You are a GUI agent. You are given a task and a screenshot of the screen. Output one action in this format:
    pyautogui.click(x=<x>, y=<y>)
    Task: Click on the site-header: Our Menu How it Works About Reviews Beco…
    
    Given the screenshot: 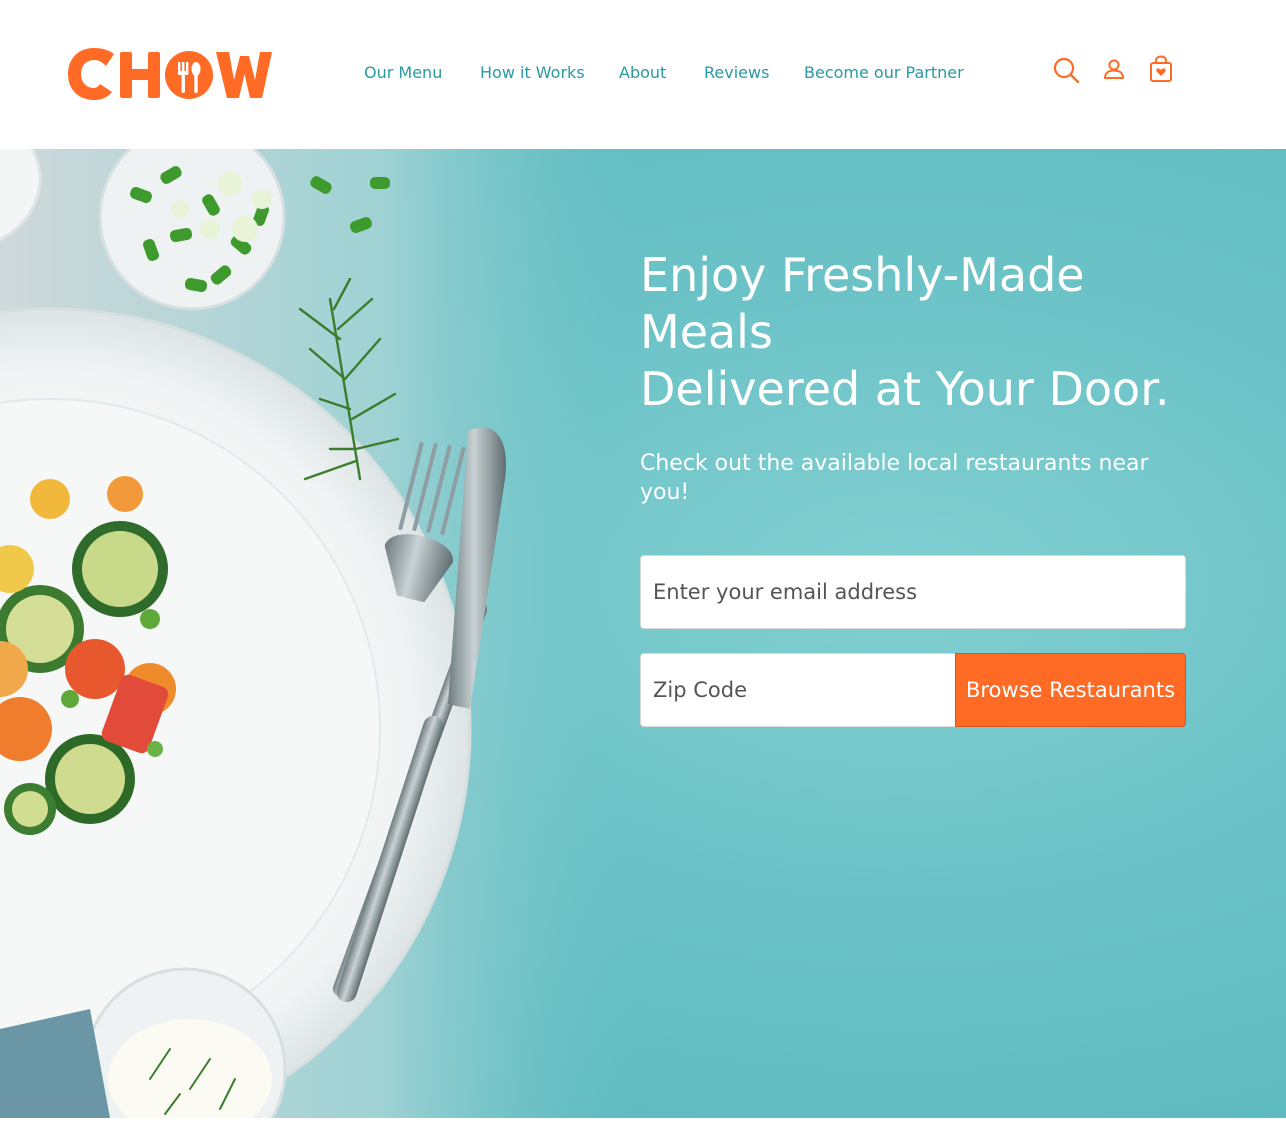 What is the action you would take?
    pyautogui.click(x=643, y=74)
    